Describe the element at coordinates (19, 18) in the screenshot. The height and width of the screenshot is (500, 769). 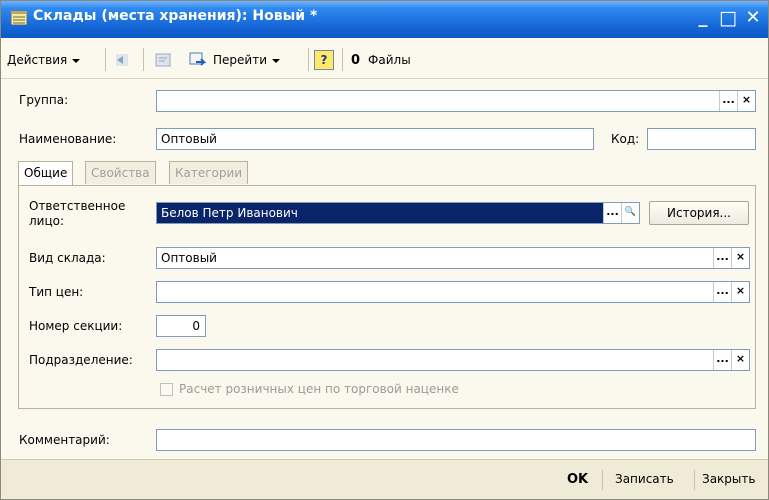
I see `catalog-icon` at that location.